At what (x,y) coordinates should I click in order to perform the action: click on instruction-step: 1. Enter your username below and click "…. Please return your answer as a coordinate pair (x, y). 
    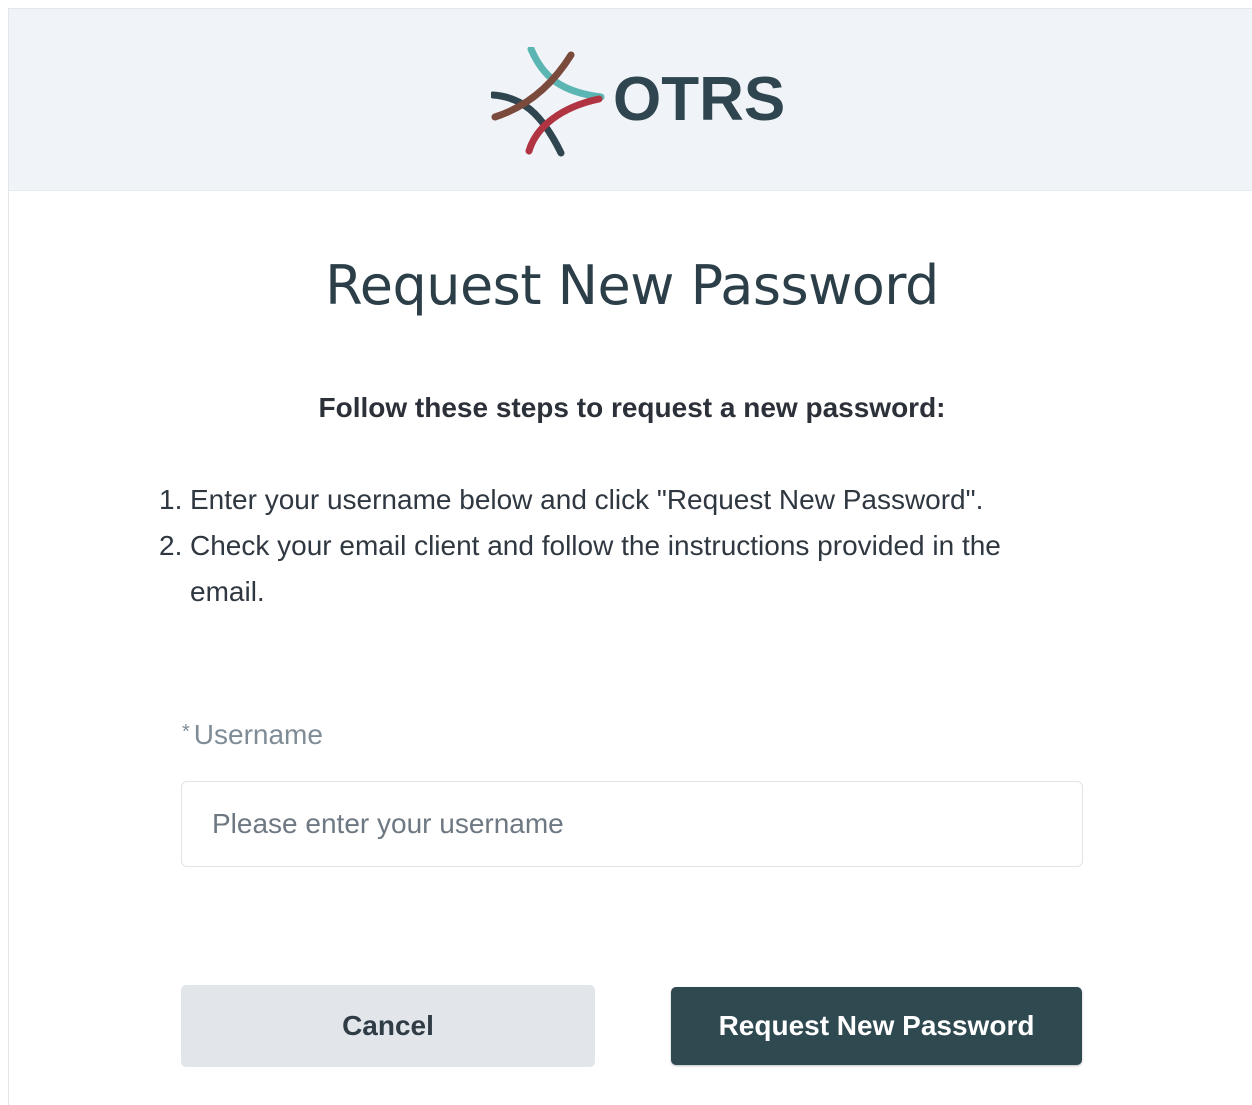
    Looking at the image, I should click on (619, 500).